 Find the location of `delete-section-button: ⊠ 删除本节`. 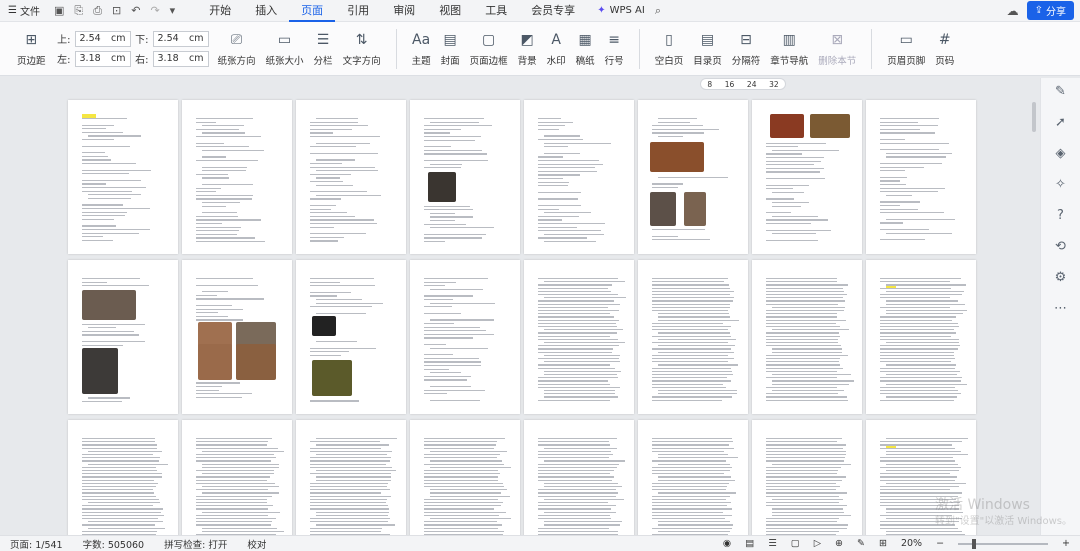

delete-section-button: ⊠ 删除本节 is located at coordinates (837, 49).